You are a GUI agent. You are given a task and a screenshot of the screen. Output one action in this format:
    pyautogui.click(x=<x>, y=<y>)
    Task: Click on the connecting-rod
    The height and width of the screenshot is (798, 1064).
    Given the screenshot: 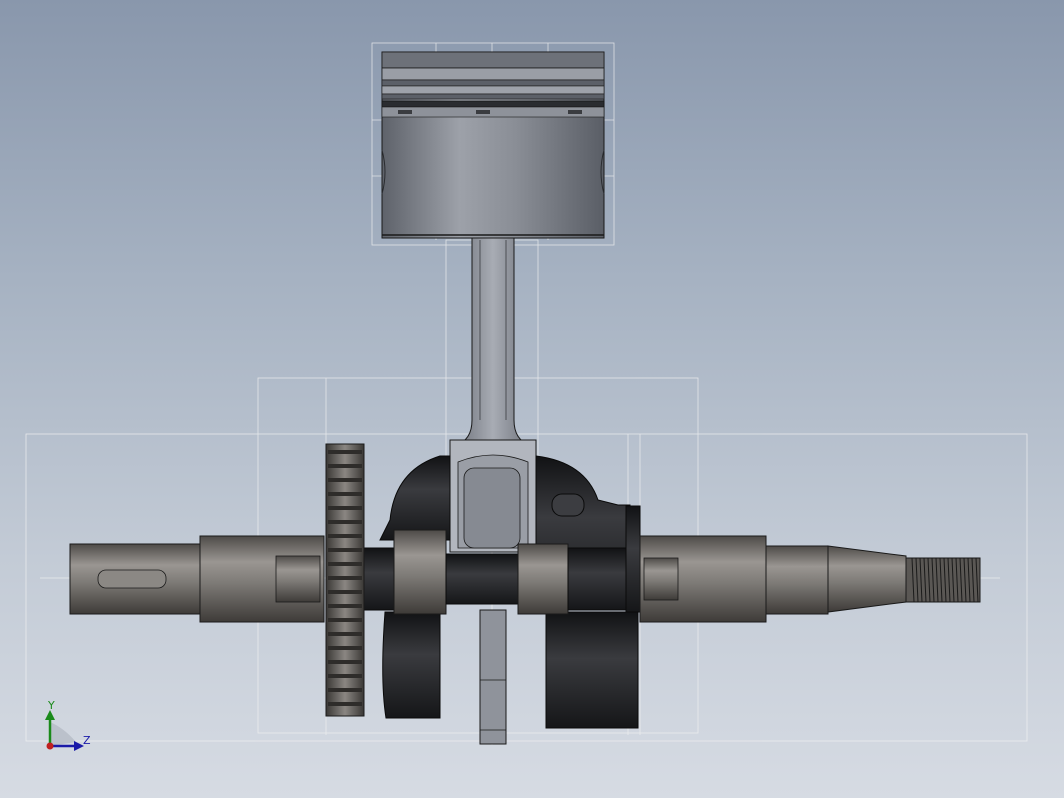 What is the action you would take?
    pyautogui.click(x=493, y=491)
    